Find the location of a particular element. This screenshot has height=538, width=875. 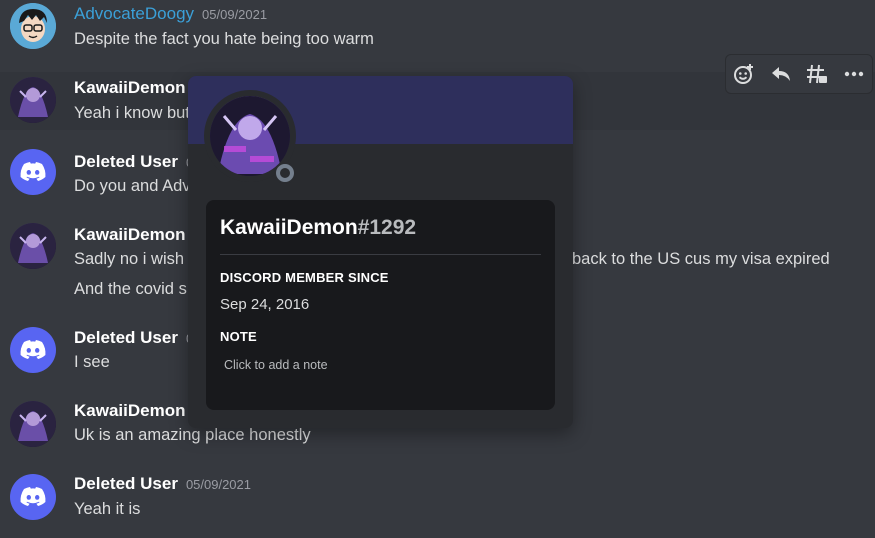

note-input: Click to add a note is located at coordinates (276, 365).